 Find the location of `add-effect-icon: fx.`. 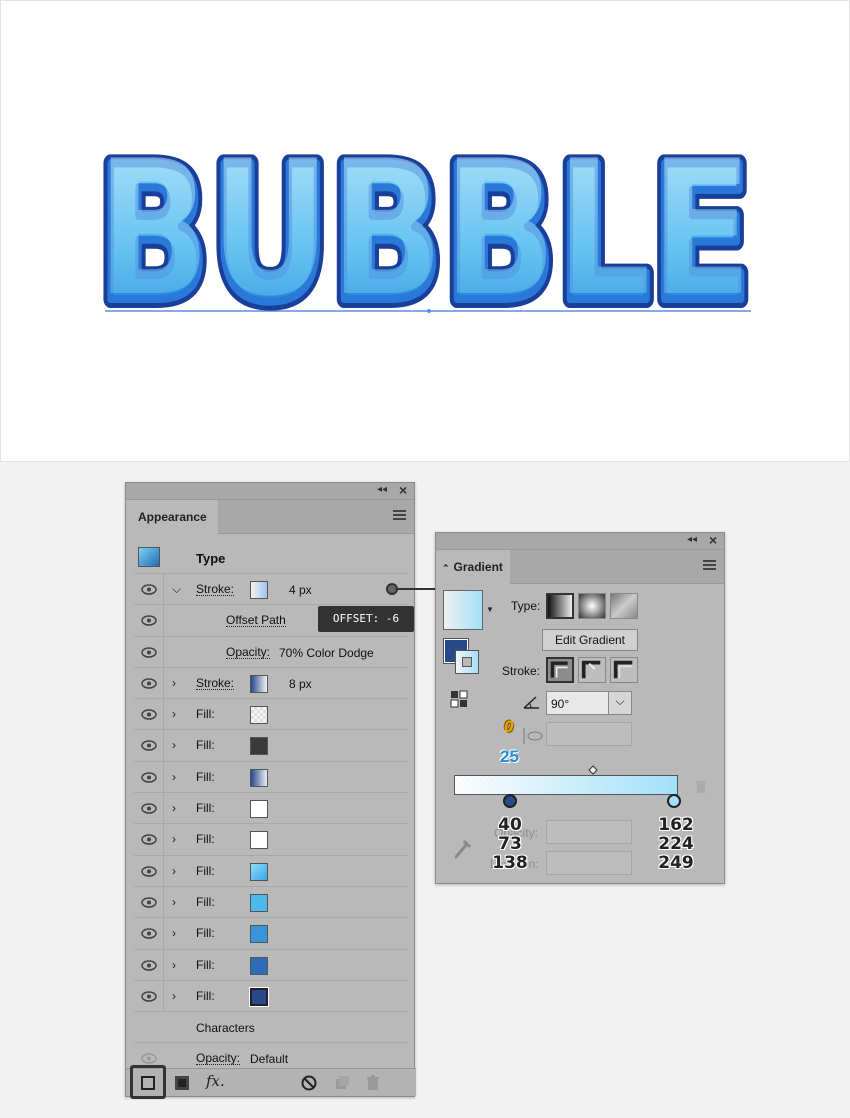

add-effect-icon: fx. is located at coordinates (219, 1081).